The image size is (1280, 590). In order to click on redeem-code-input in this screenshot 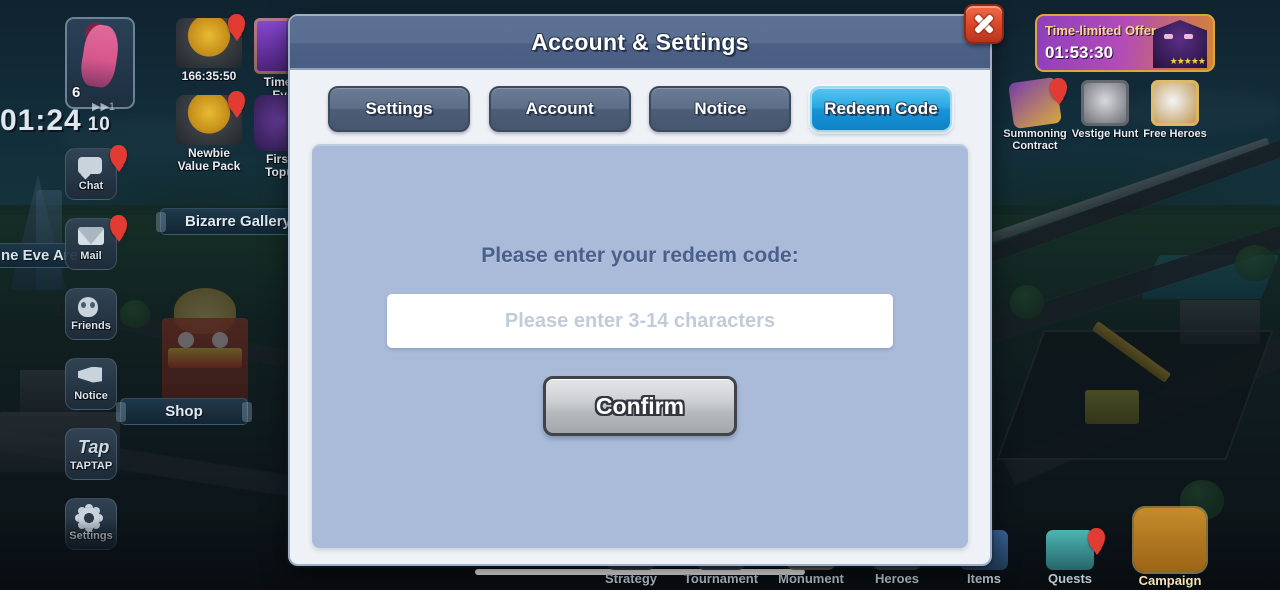, I will do `click(640, 321)`.